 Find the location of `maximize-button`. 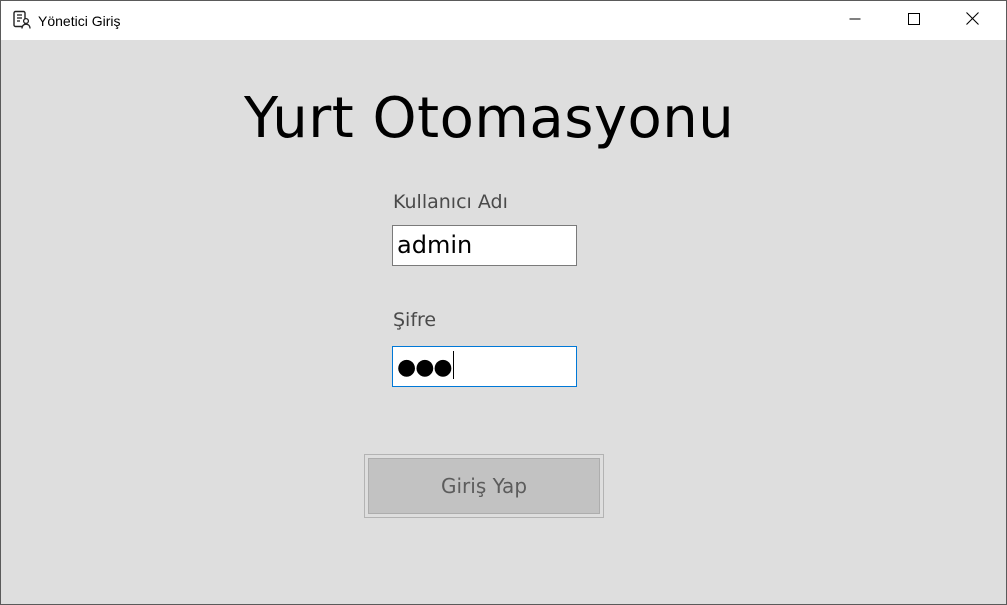

maximize-button is located at coordinates (914, 20).